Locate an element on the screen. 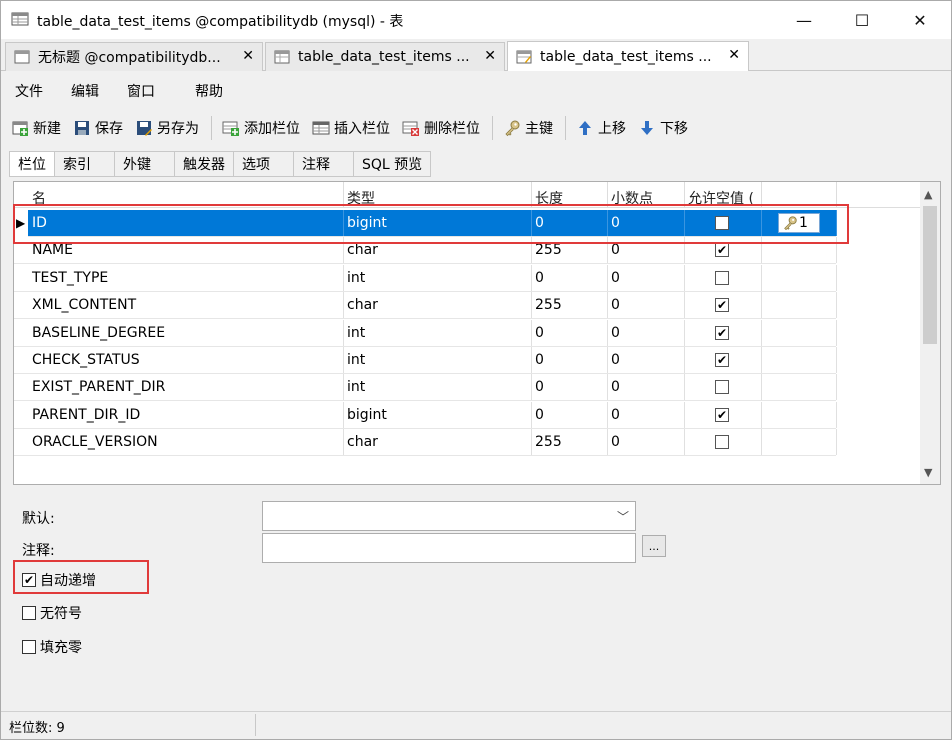 Image resolution: width=952 pixels, height=740 pixels. field-name-cell: BASELINE_DEGREE is located at coordinates (98, 333).